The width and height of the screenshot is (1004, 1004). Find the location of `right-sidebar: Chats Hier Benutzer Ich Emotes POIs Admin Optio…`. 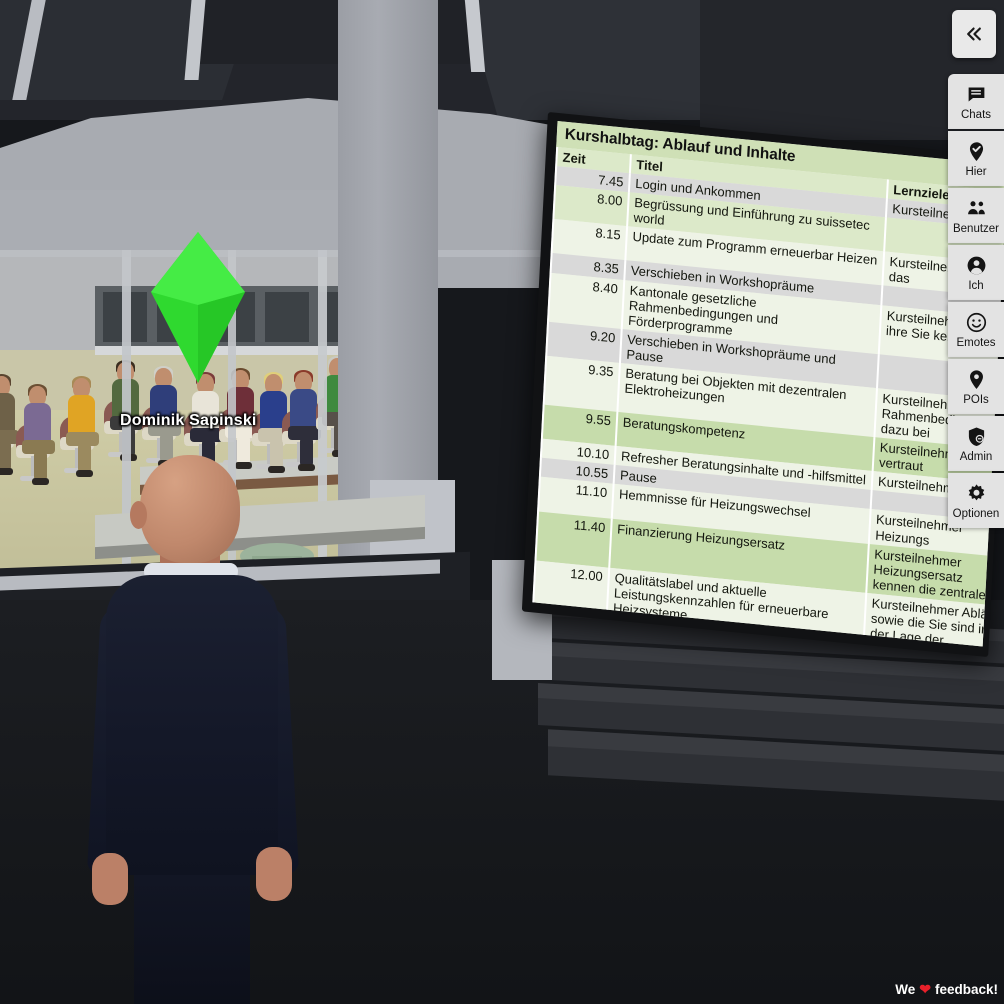

right-sidebar: Chats Hier Benutzer Ich Emotes POIs Admin Optio… is located at coordinates (976, 302).